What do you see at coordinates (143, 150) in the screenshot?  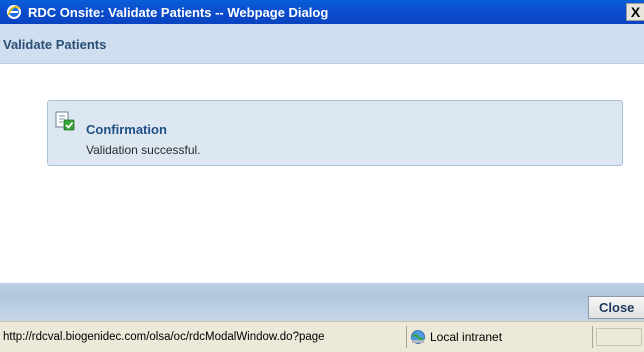 I see `confirmation-message: Validation successful.` at bounding box center [143, 150].